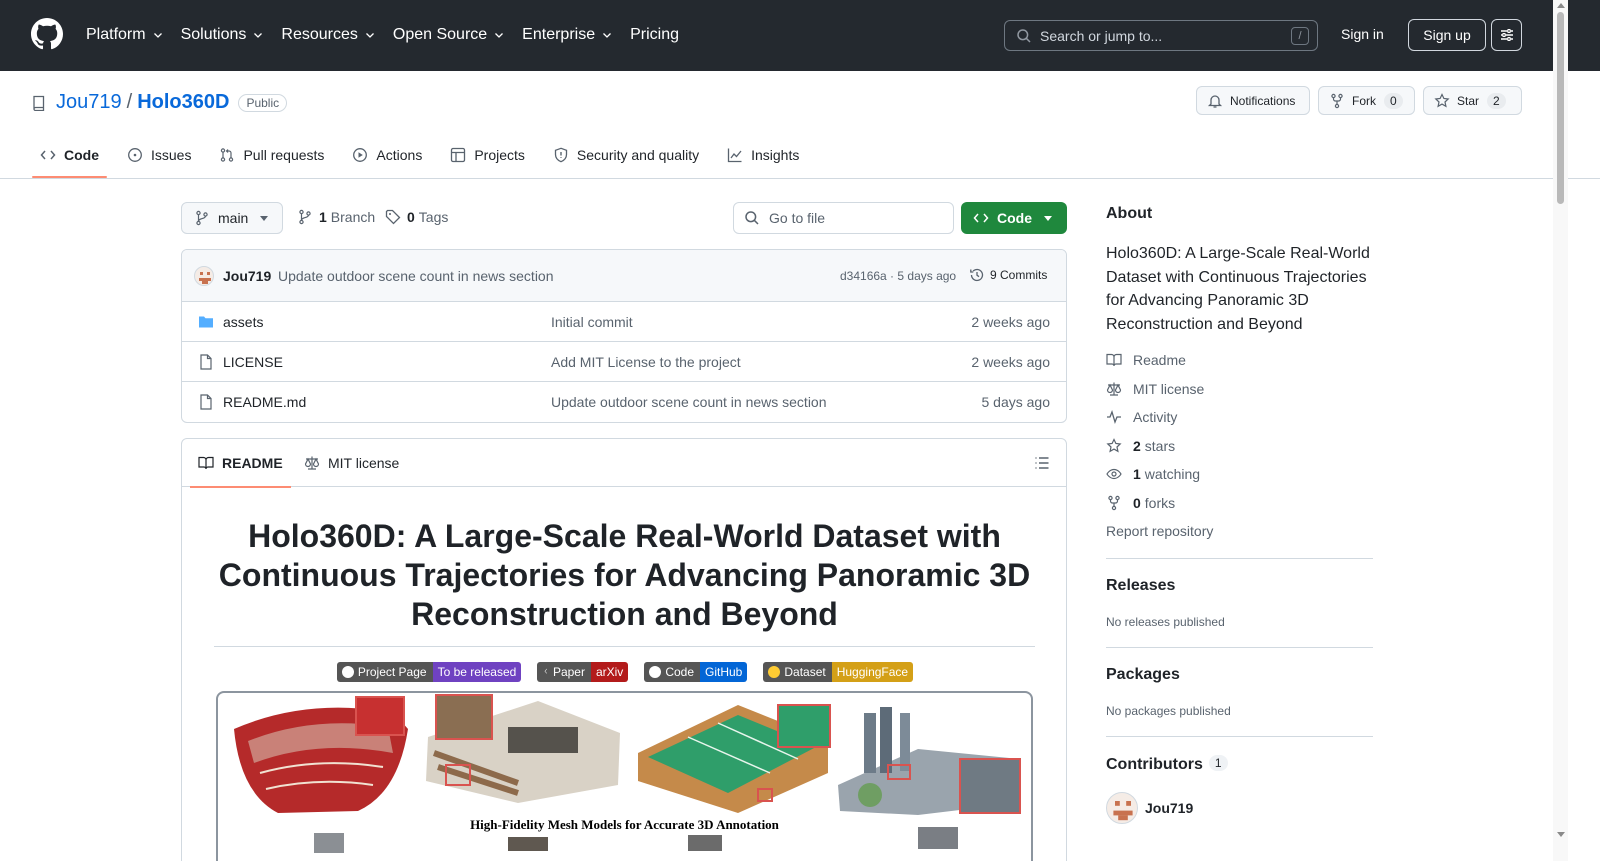  Describe the element at coordinates (247, 276) in the screenshot. I see `commit-author-link: Jou719` at that location.